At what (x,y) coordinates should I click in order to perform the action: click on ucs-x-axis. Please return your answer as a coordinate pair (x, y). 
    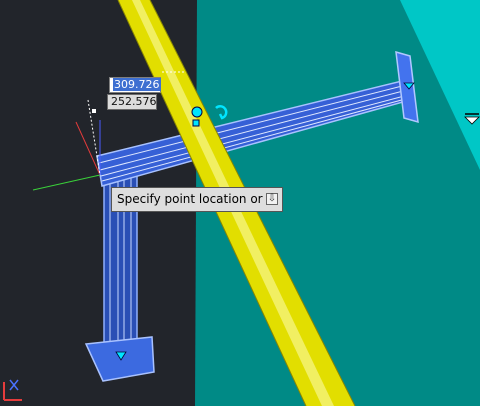
    Looking at the image, I should click on (66, 182).